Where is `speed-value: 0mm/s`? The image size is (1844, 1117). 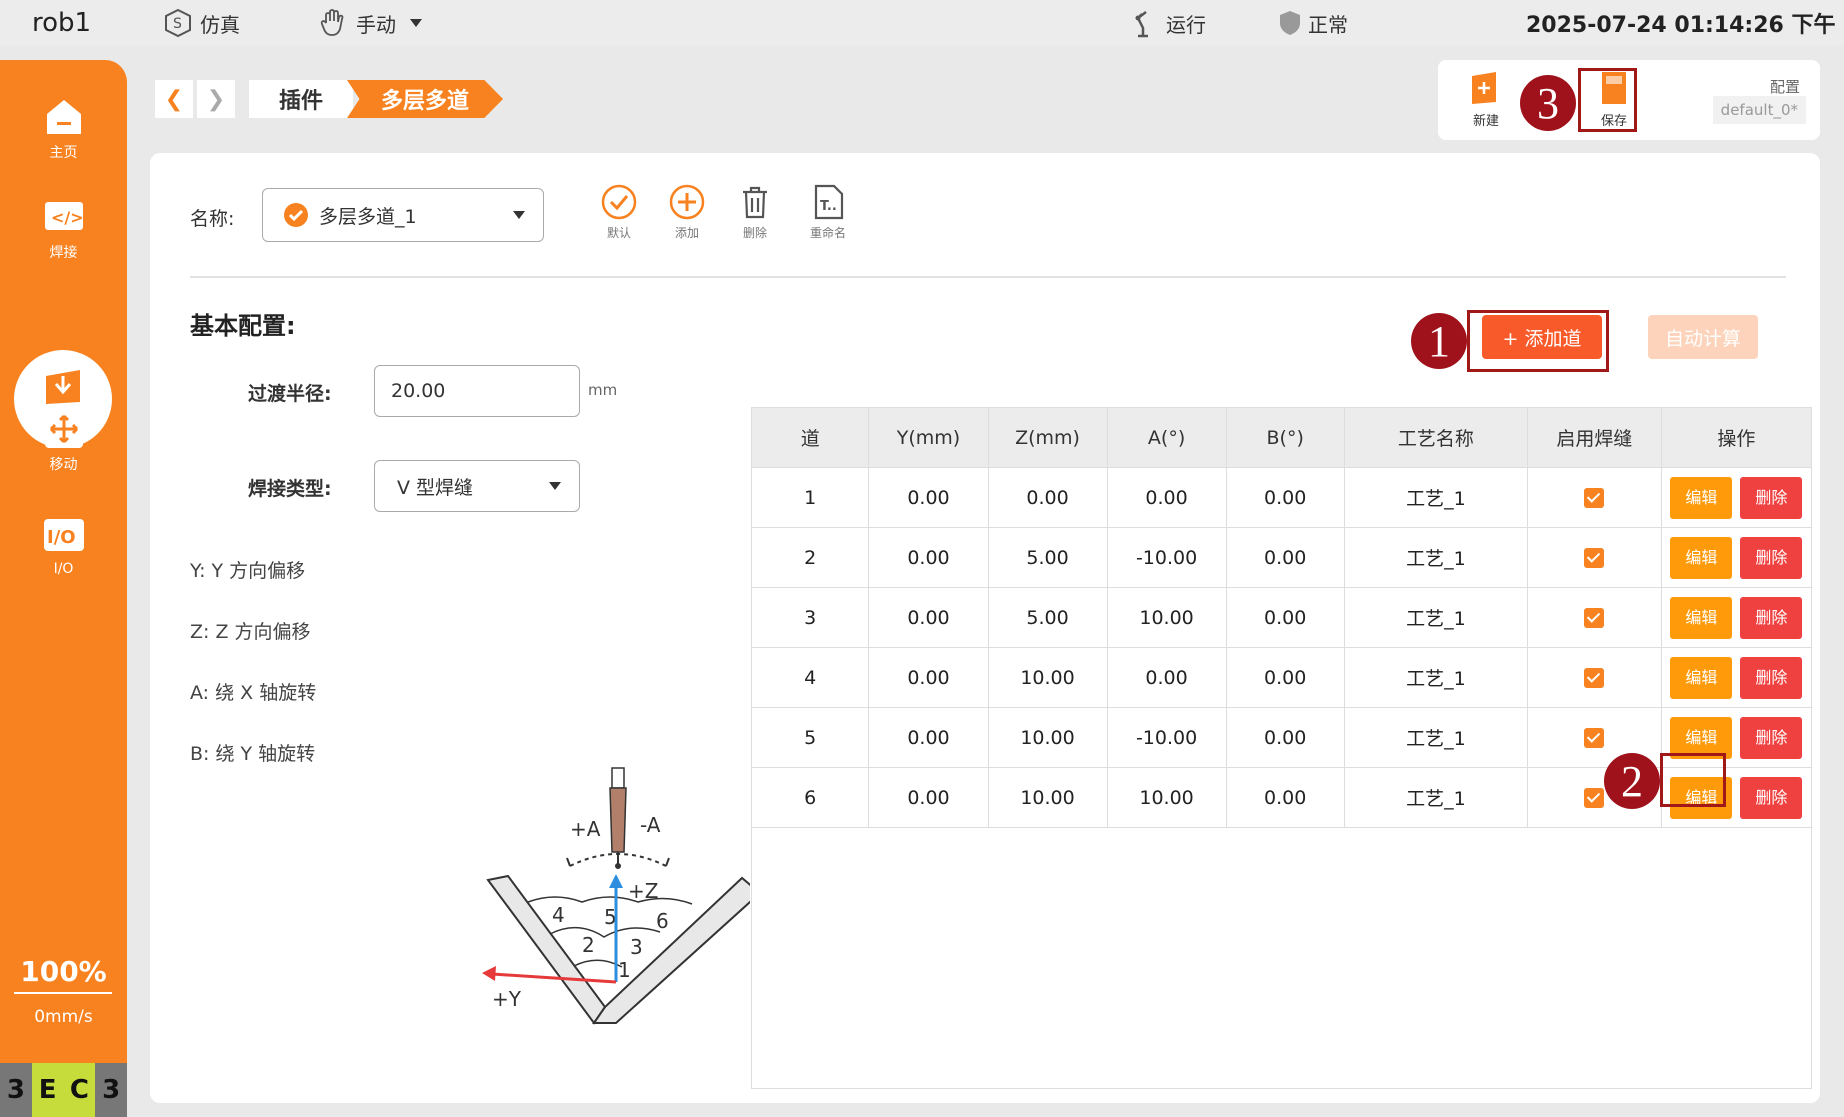
speed-value: 0mm/s is located at coordinates (63, 1017).